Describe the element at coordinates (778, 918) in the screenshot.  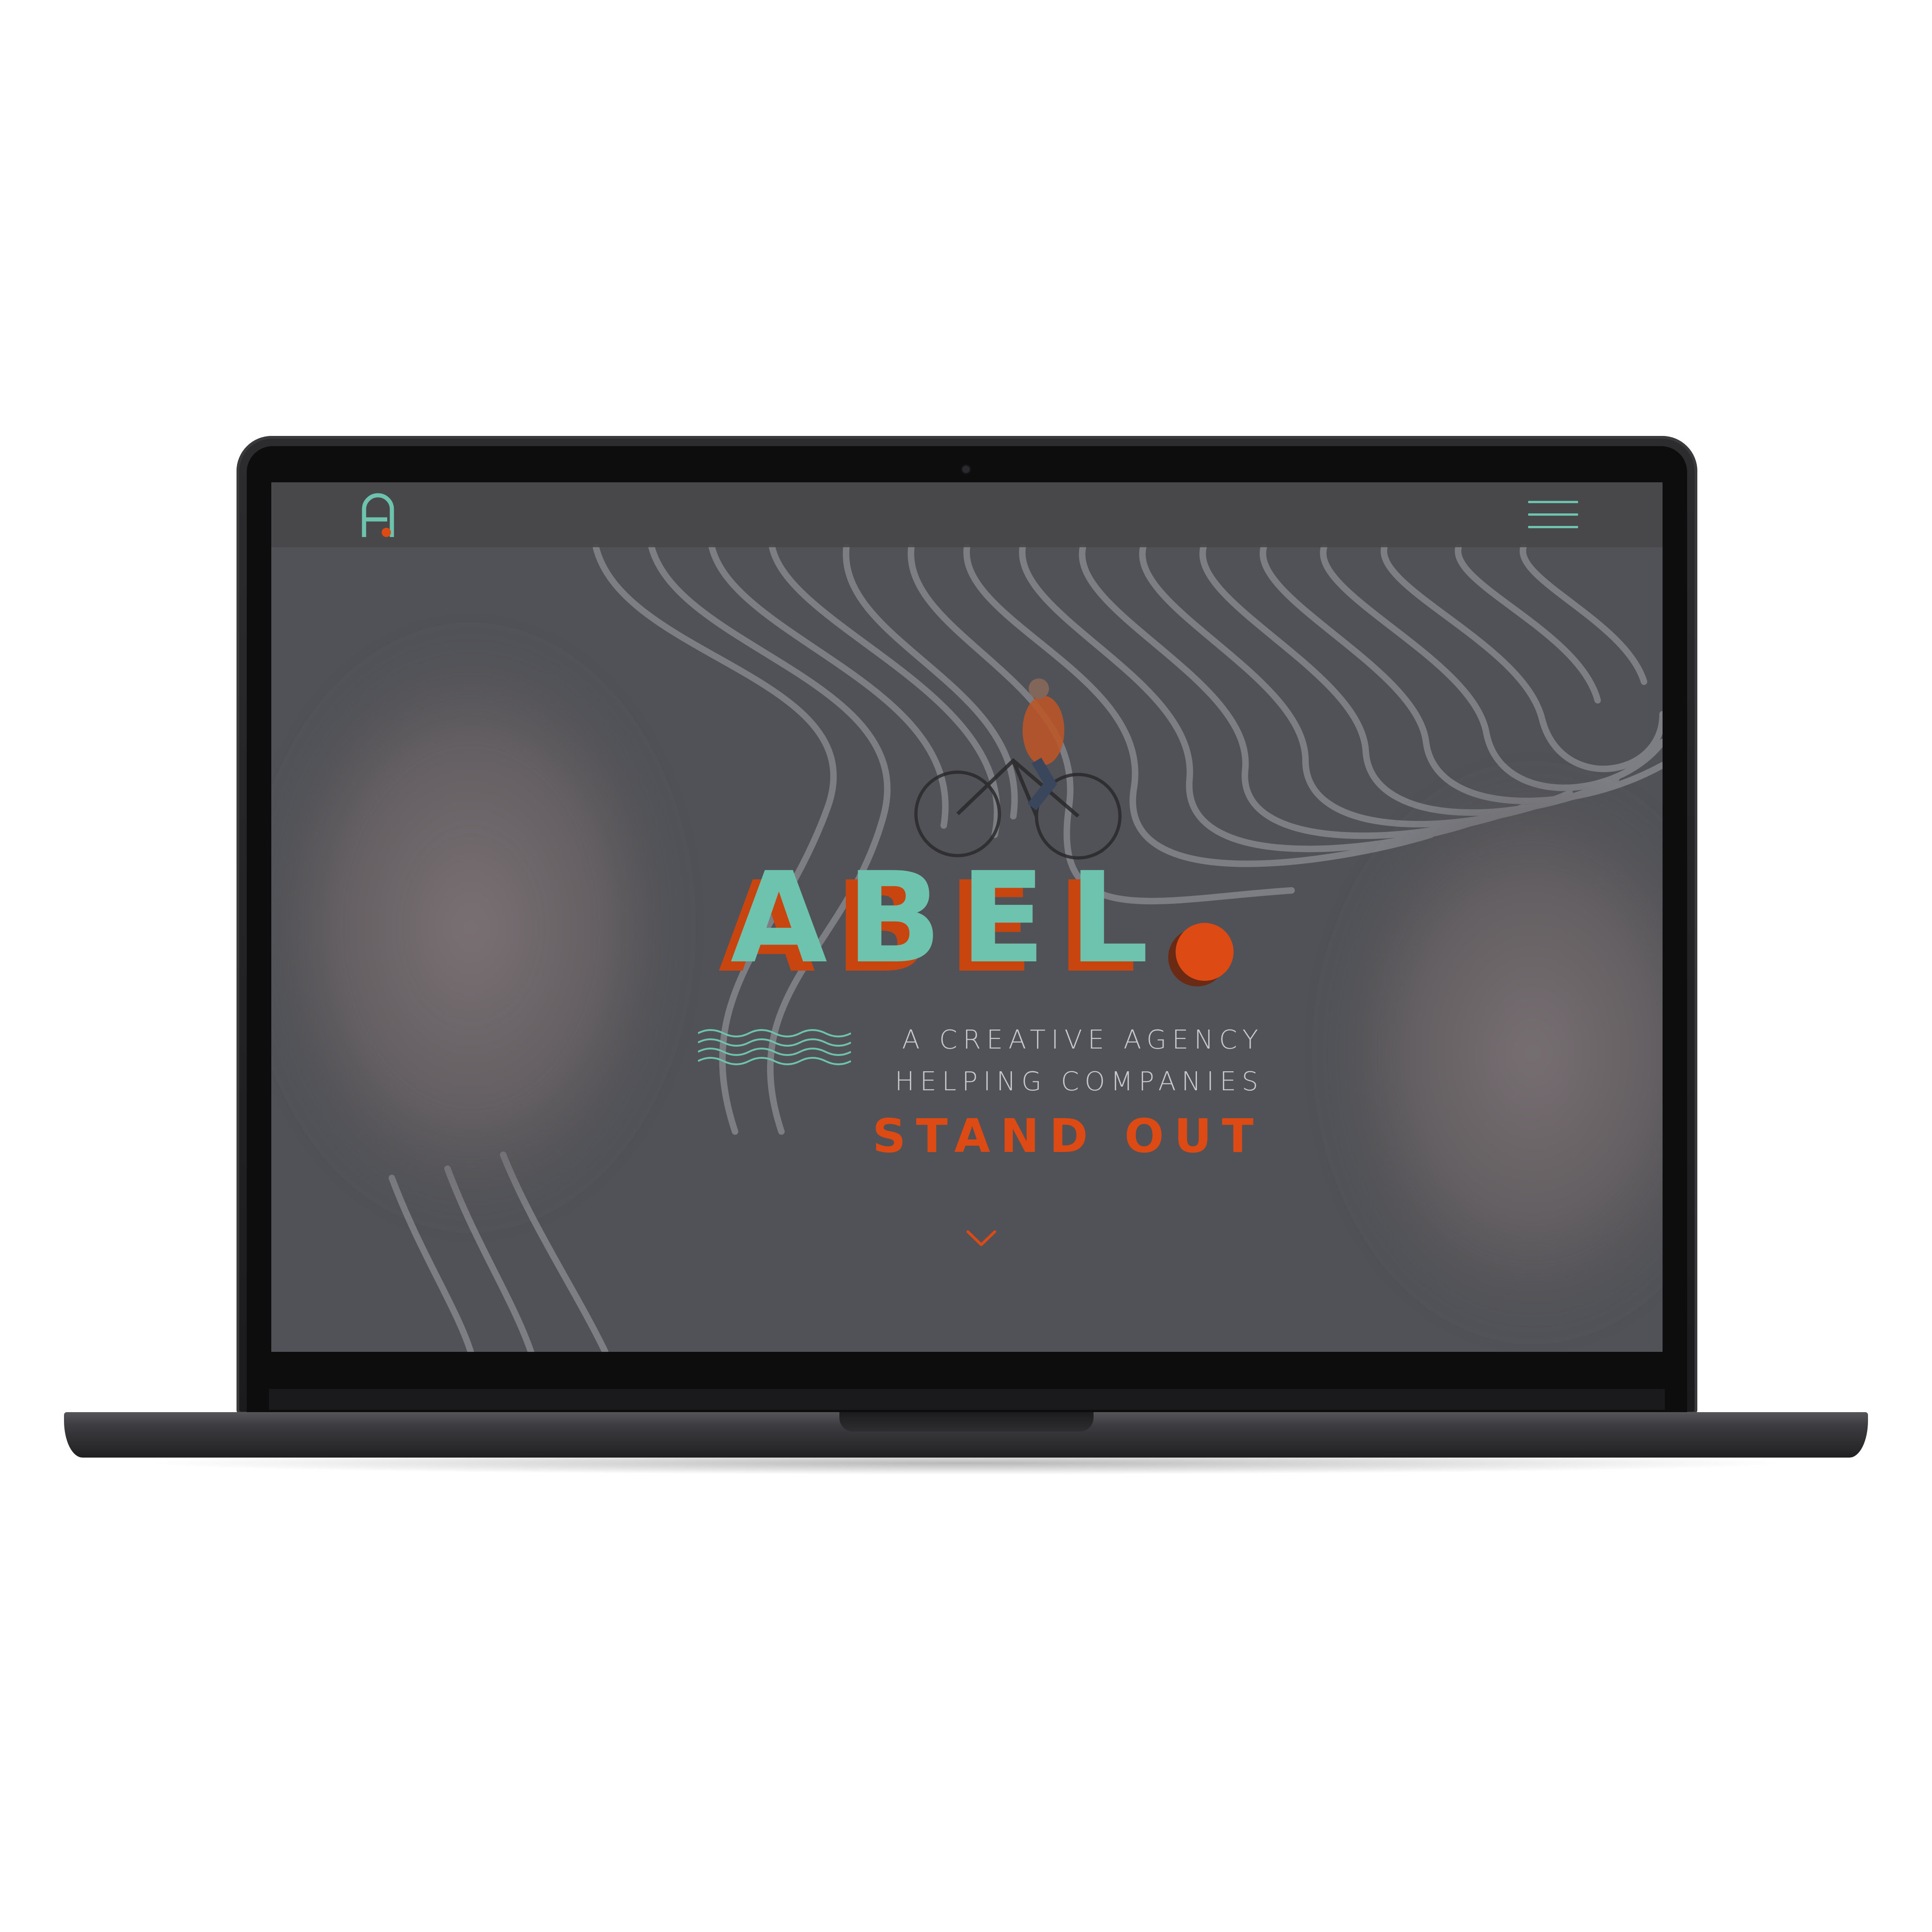
I see `brand-letter-face: A` at that location.